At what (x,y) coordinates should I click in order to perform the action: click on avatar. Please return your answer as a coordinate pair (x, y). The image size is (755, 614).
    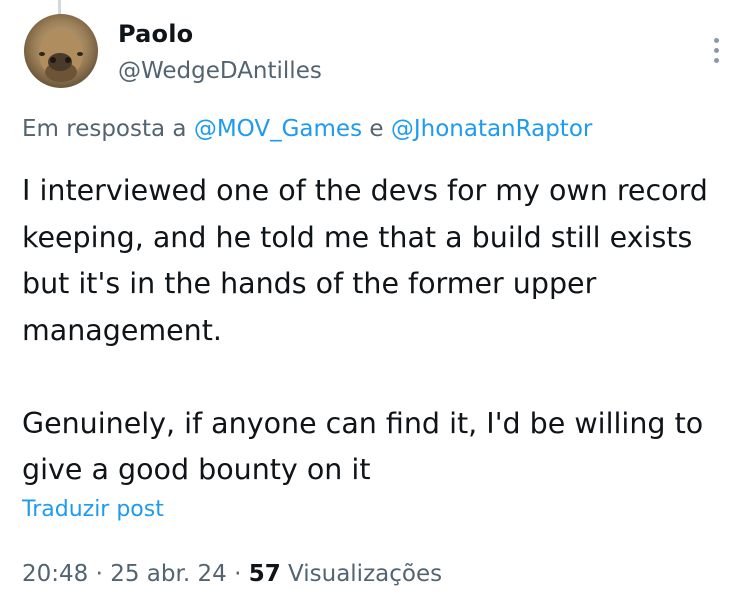
    Looking at the image, I should click on (61, 51).